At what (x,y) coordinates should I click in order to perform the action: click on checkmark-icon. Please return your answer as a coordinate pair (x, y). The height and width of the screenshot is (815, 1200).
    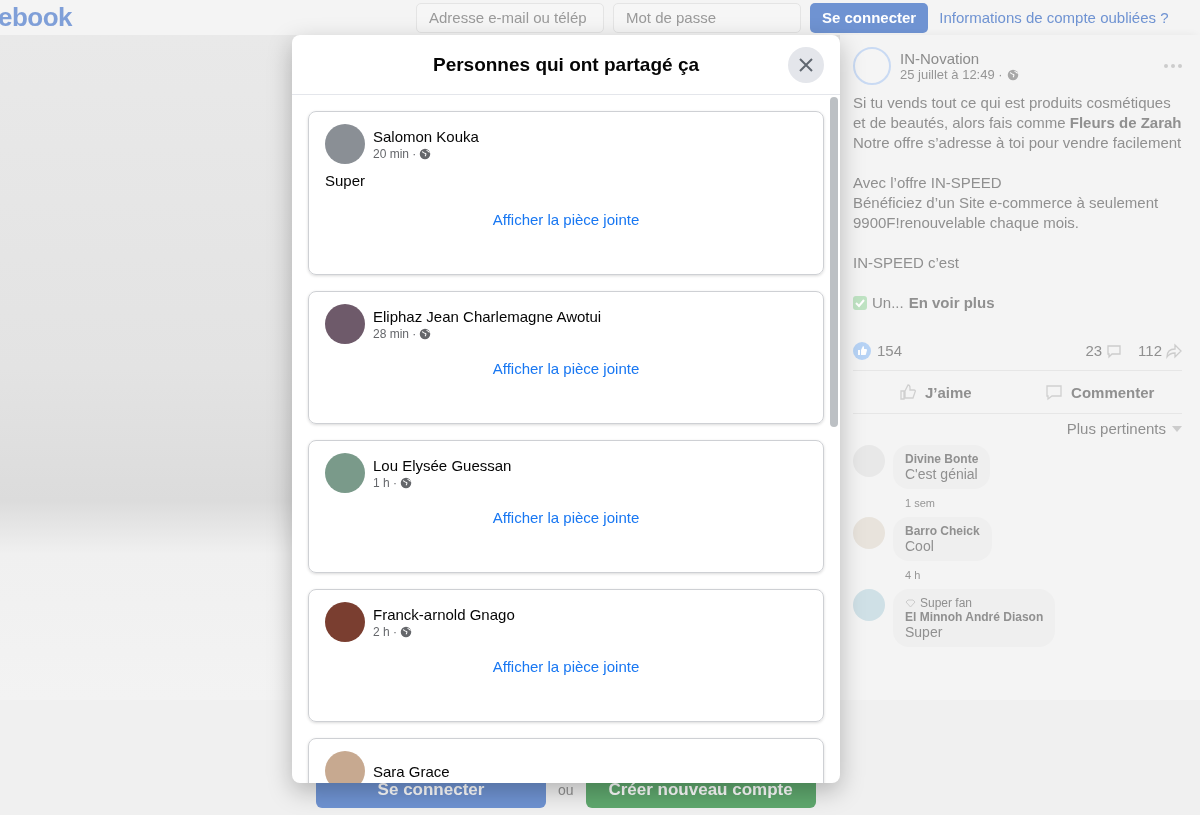
    Looking at the image, I should click on (860, 303).